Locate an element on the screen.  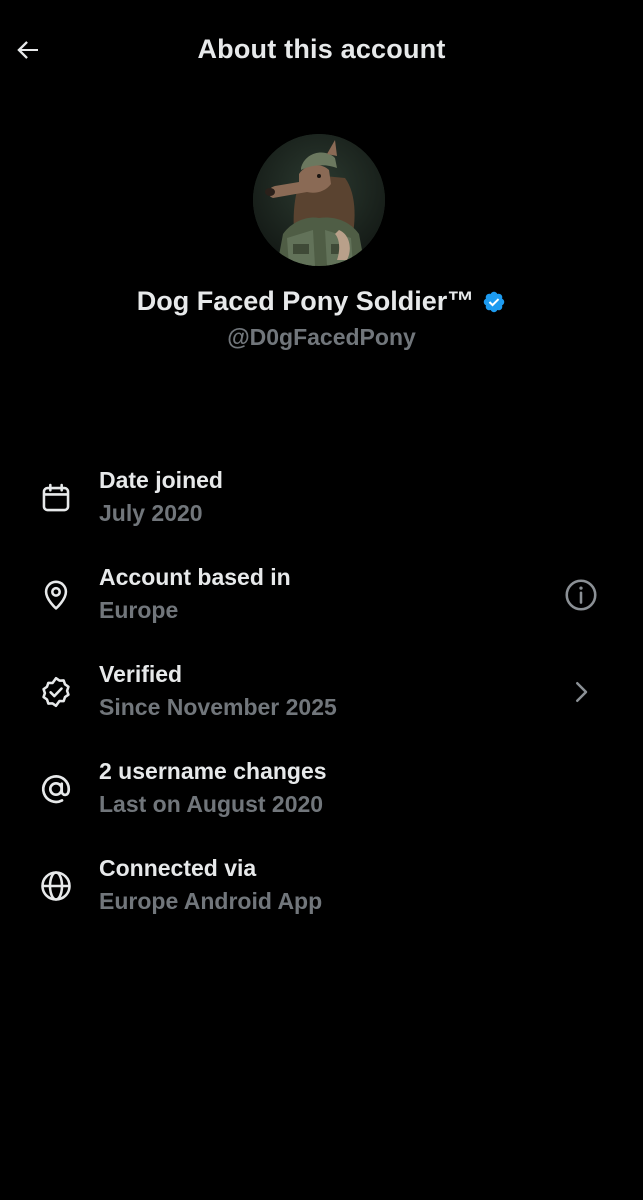
info-text: Account based in Europe is located at coordinates (195, 593).